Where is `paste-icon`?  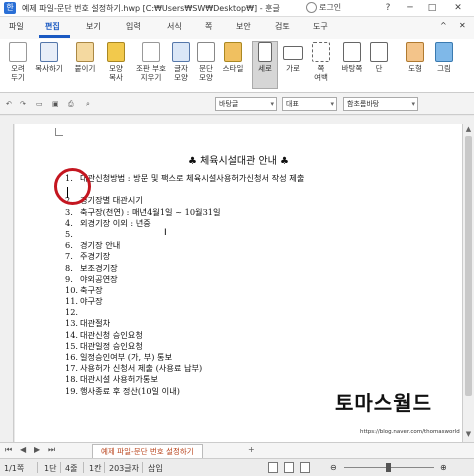 paste-icon is located at coordinates (85, 52).